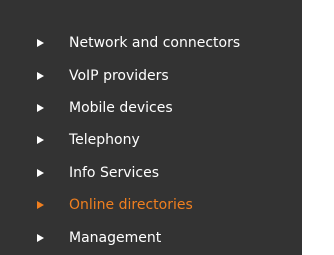 This screenshot has height=255, width=334. Describe the element at coordinates (155, 43) in the screenshot. I see `menu-item-label: Network and connectors` at that location.